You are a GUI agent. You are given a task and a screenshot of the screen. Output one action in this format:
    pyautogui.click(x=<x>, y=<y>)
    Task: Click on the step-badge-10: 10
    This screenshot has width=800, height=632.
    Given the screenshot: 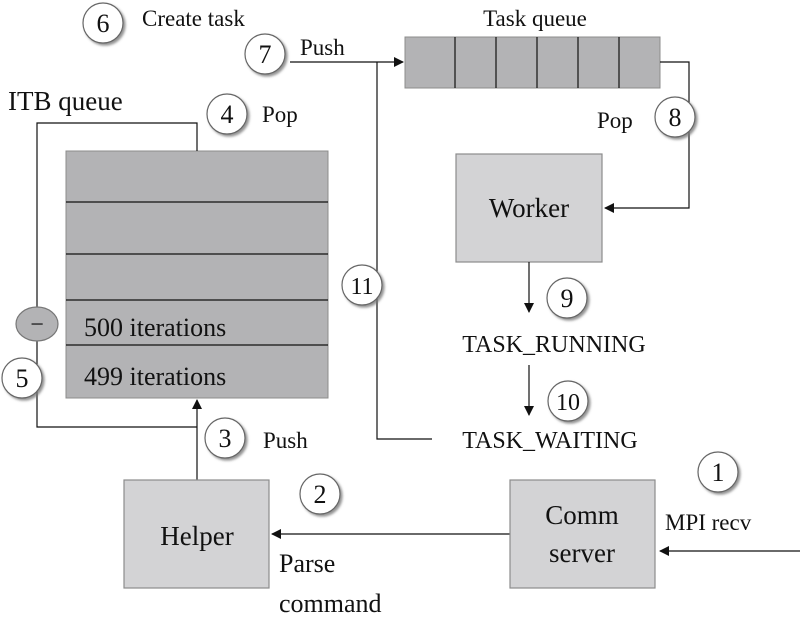 What is the action you would take?
    pyautogui.click(x=568, y=401)
    